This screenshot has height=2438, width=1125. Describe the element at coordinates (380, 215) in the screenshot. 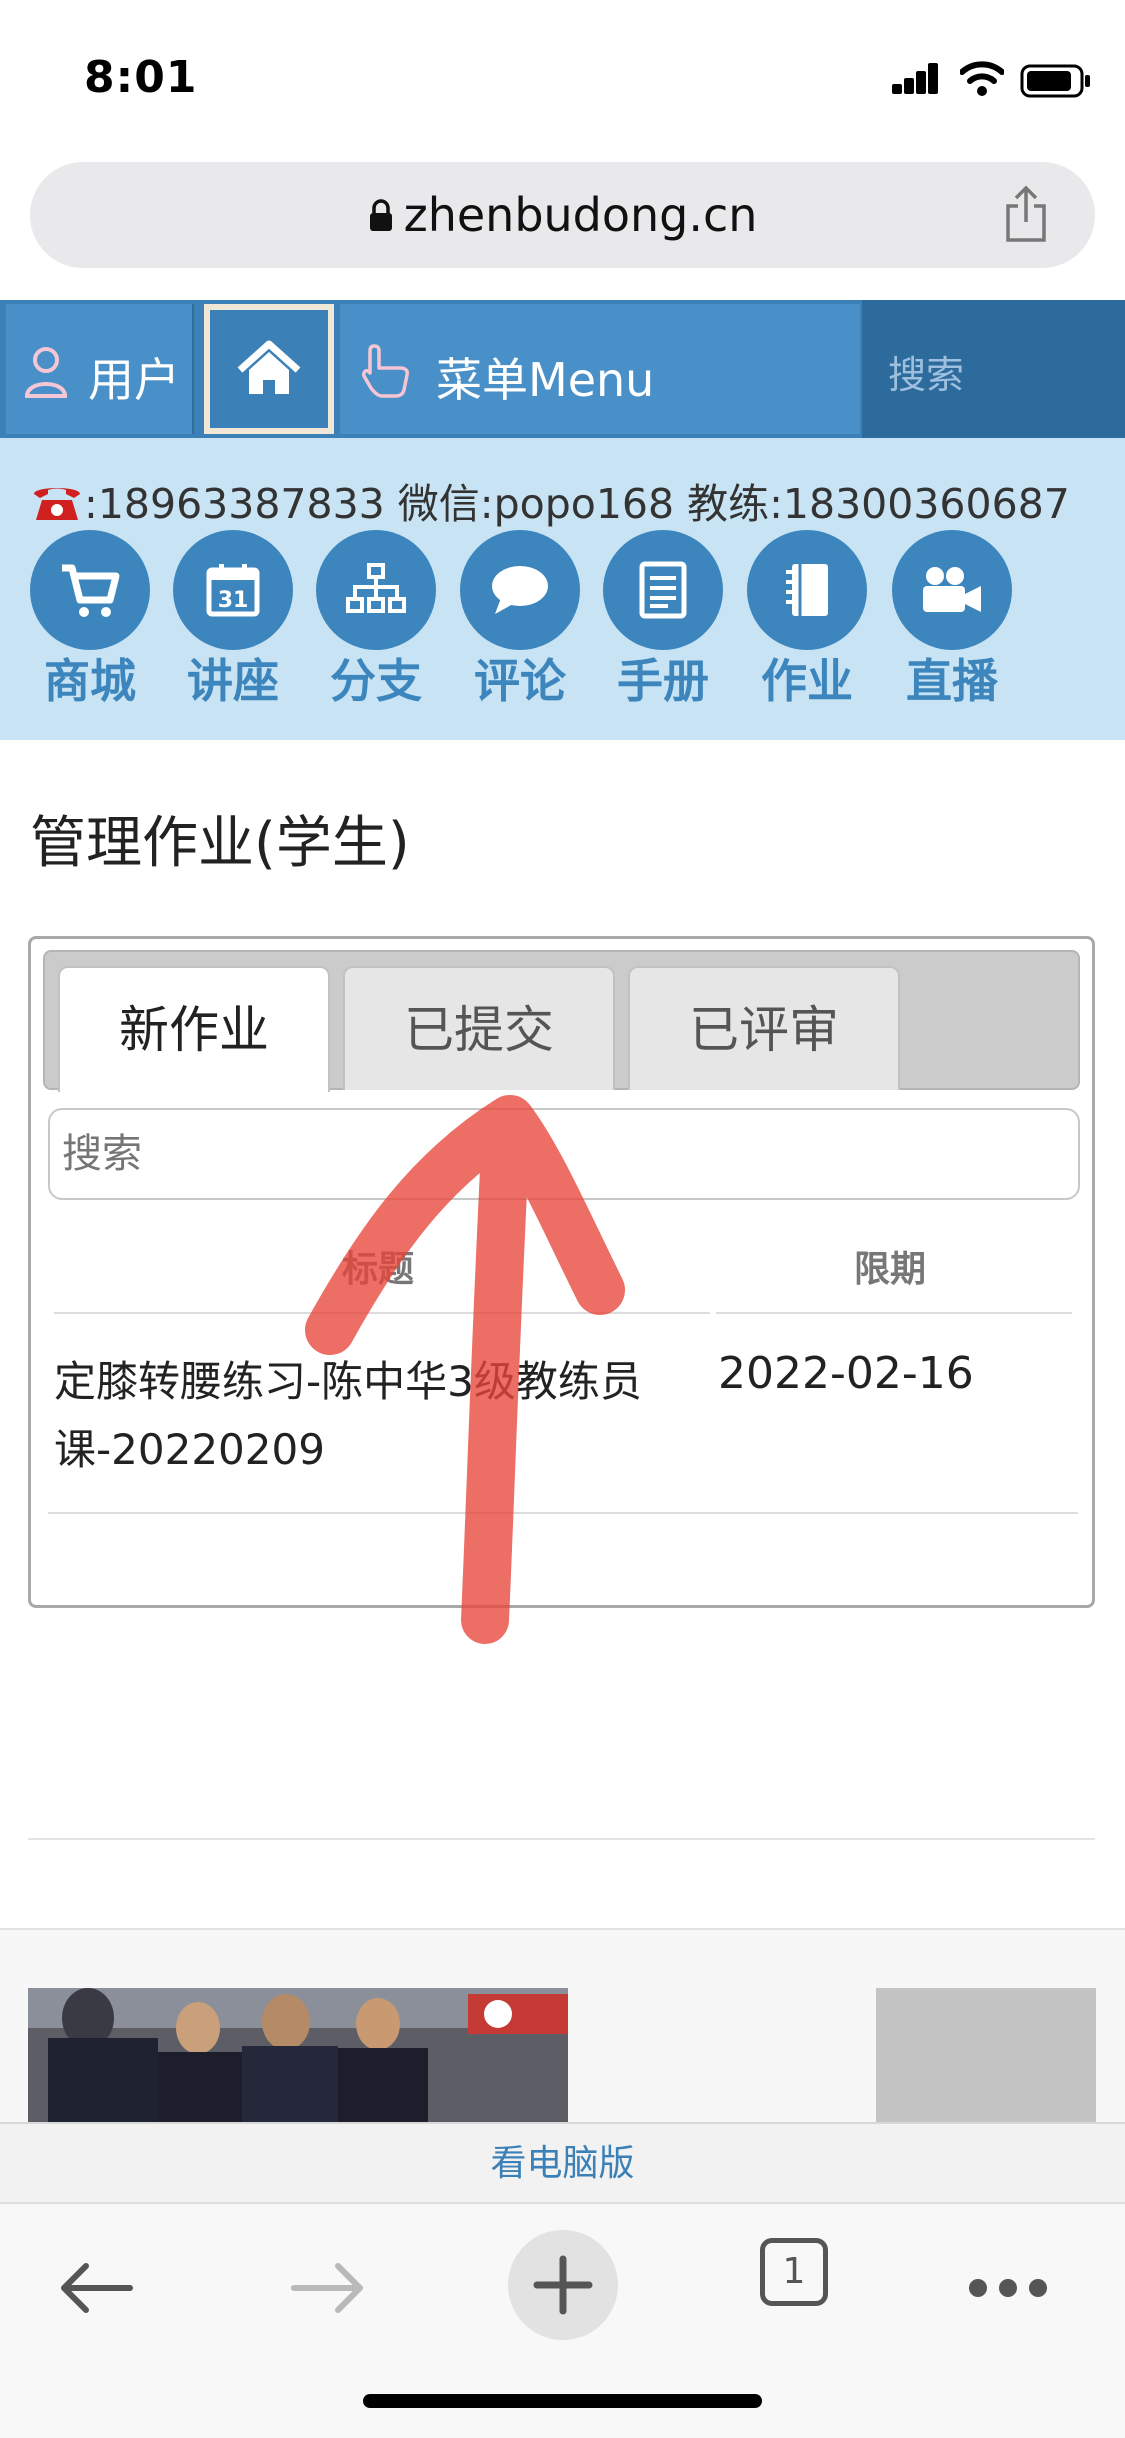

I see `lock-icon` at that location.